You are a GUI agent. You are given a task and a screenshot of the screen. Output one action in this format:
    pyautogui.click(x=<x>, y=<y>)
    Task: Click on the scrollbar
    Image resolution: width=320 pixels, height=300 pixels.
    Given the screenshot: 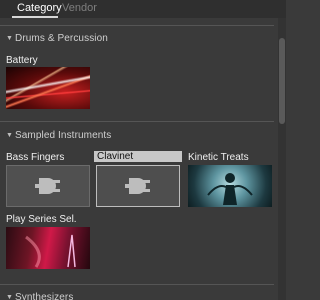 What is the action you would take?
    pyautogui.click(x=282, y=159)
    